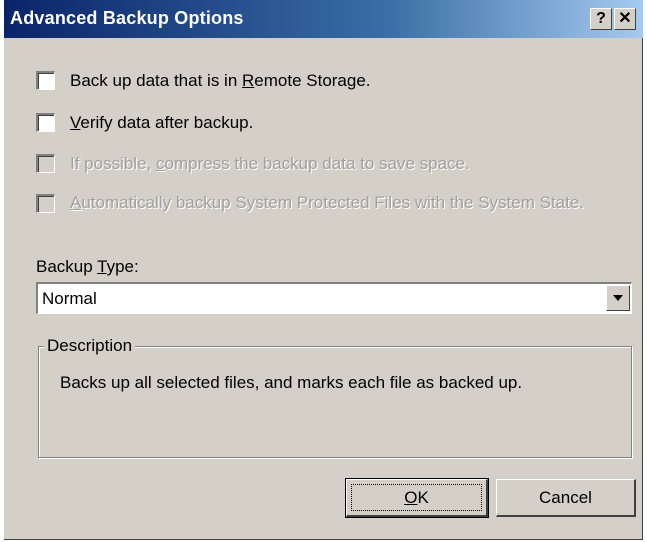 This screenshot has width=647, height=542. I want to click on backup-type-select: Normal, so click(334, 298).